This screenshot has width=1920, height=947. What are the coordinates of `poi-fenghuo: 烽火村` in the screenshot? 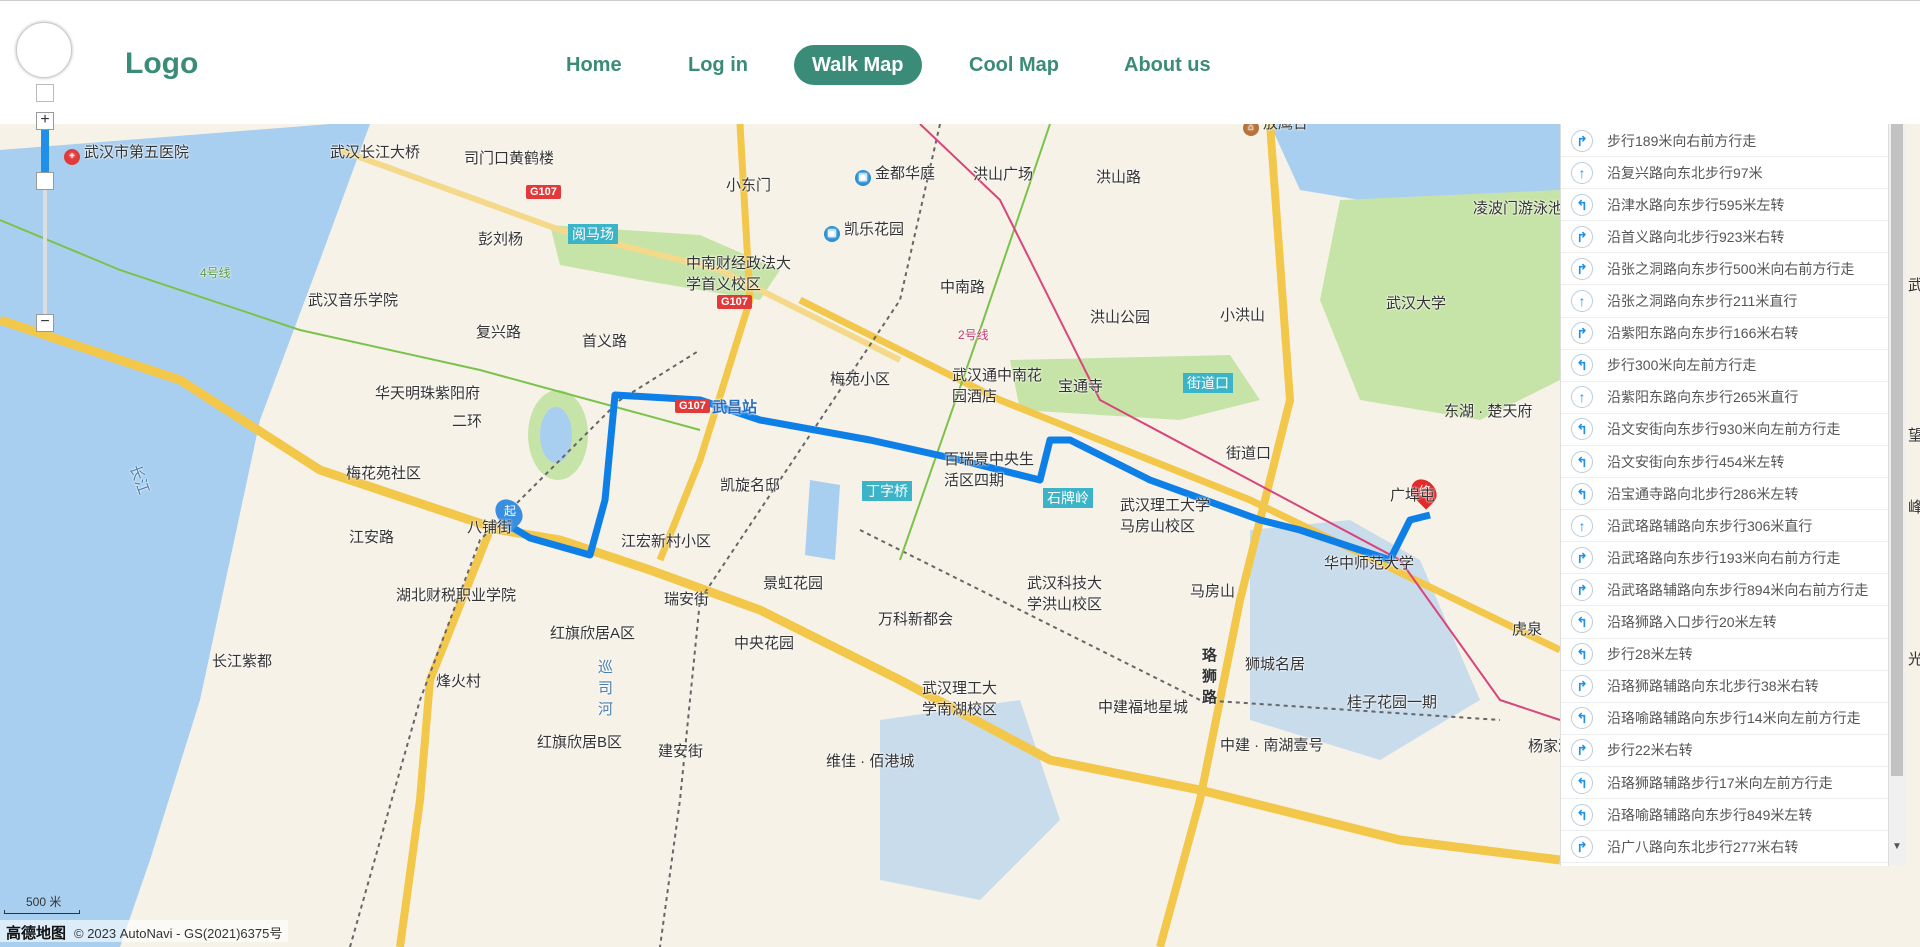 It's located at (458, 680).